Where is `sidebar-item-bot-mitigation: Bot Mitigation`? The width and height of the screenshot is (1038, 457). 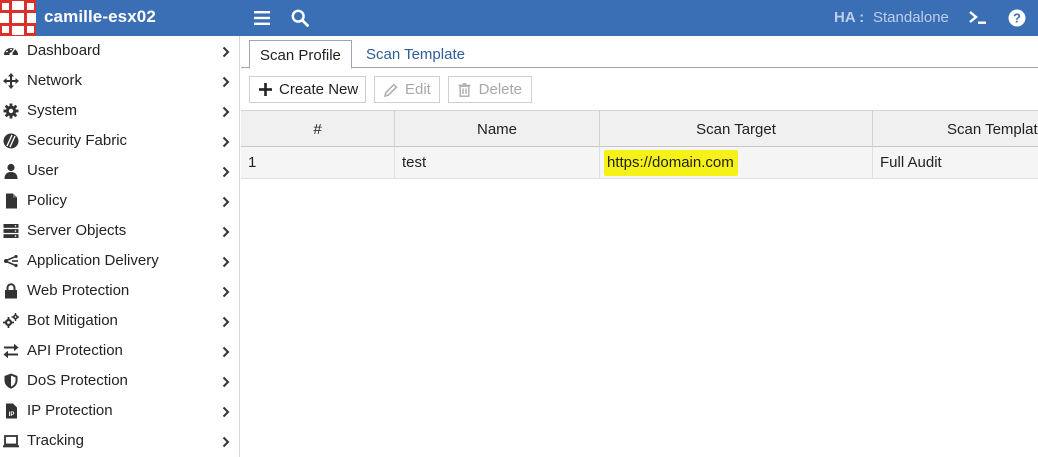 sidebar-item-bot-mitigation: Bot Mitigation is located at coordinates (120, 321).